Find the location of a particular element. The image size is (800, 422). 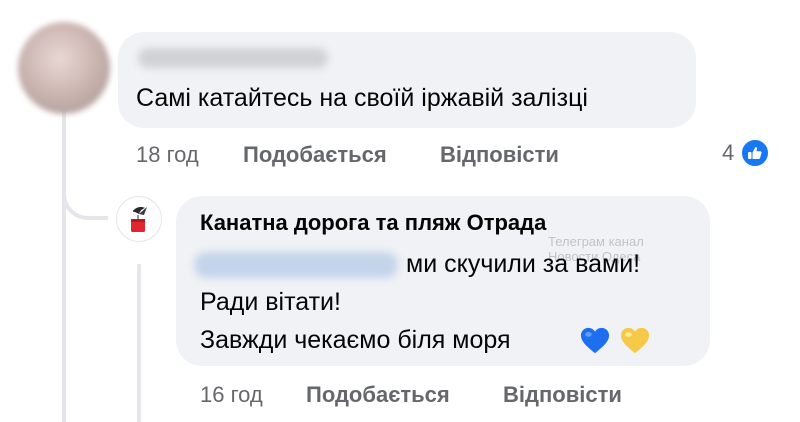

yellow-heart-emoji is located at coordinates (635, 340).